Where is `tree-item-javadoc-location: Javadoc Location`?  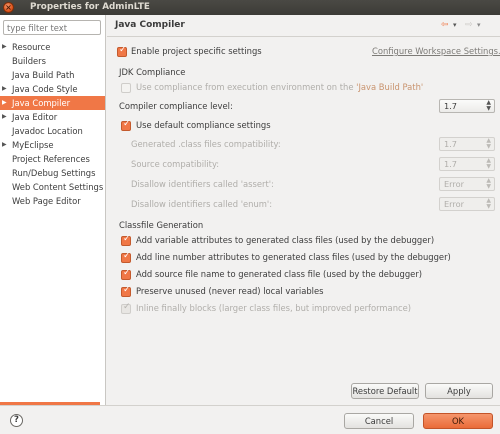 tree-item-javadoc-location: Javadoc Location is located at coordinates (52, 131).